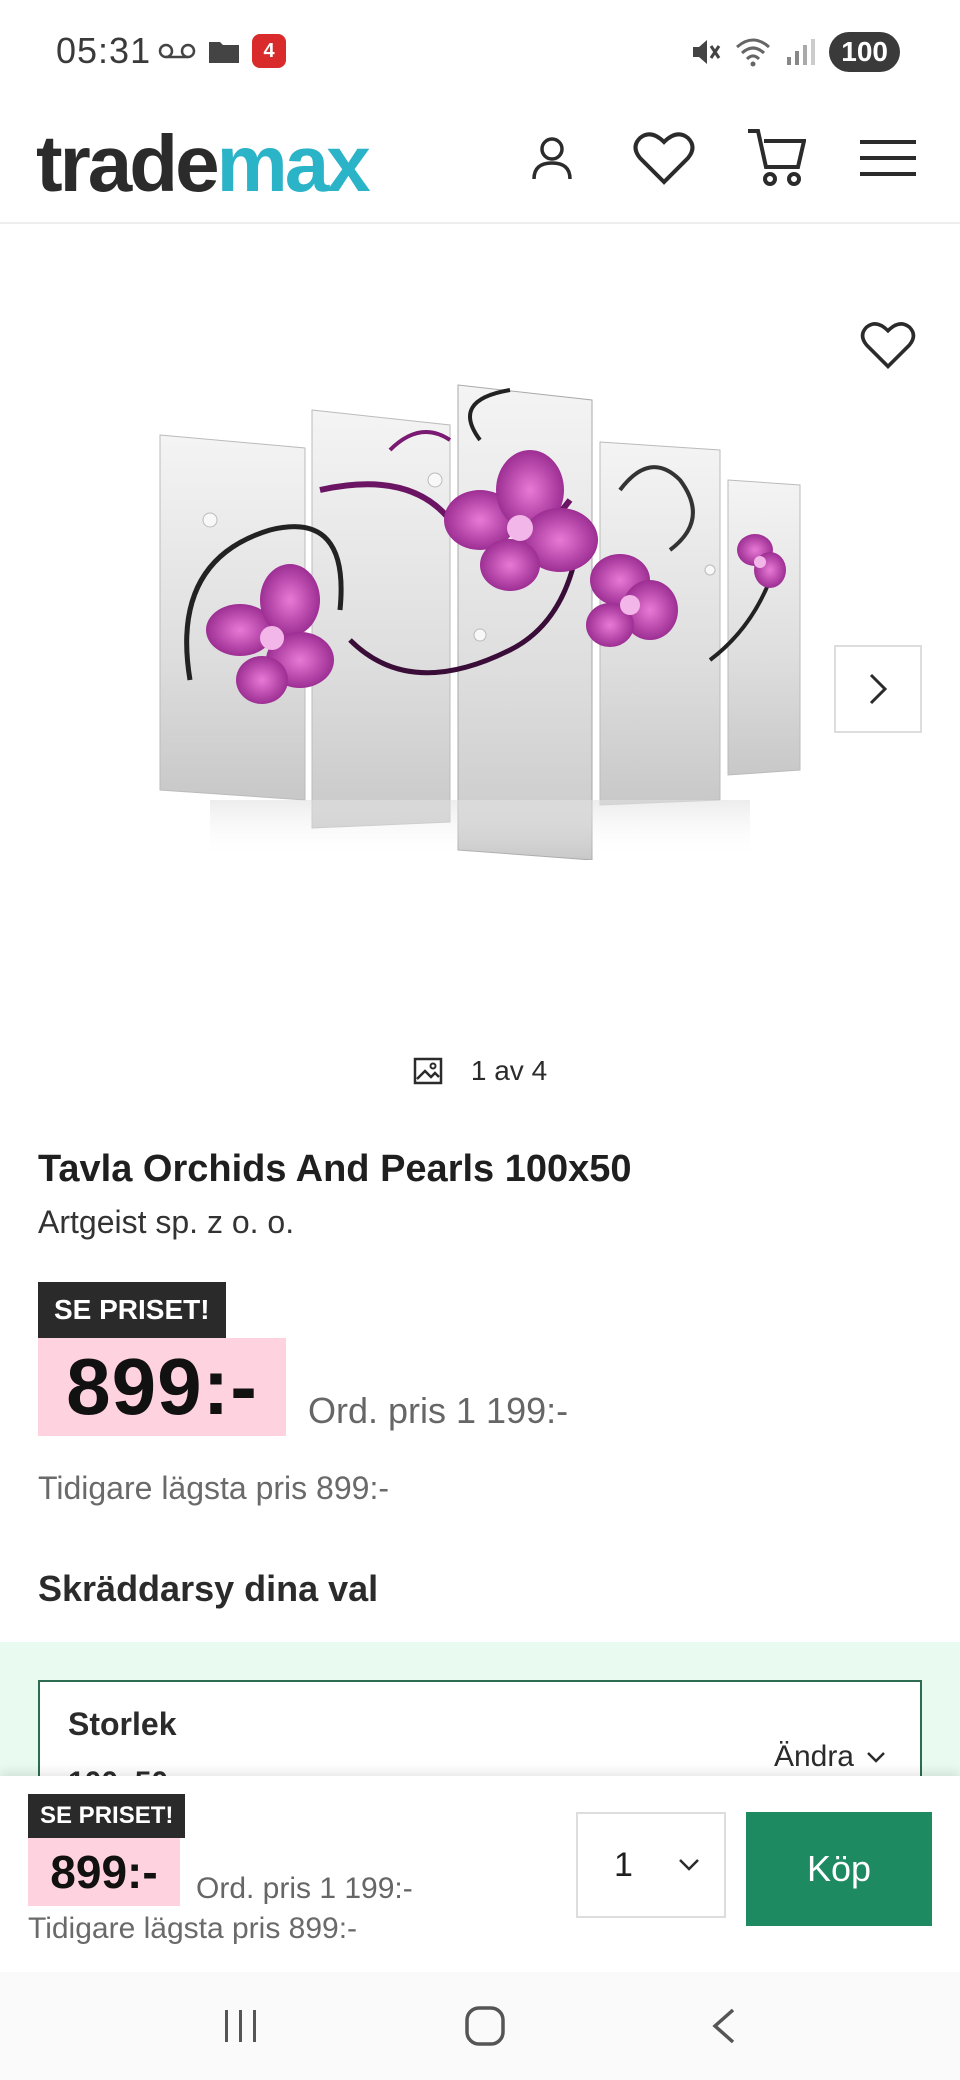 The image size is (960, 2080). Describe the element at coordinates (480, 164) in the screenshot. I see `site-header: trademax` at that location.